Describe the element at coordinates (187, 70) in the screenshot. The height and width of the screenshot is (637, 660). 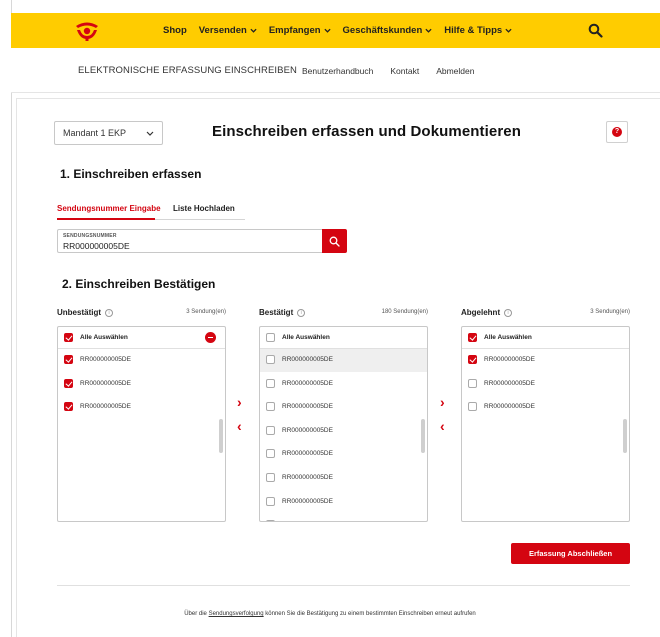
I see `app-title: ELEKTRONISCHE ERFASSUNG EINSCHREIBEN` at that location.